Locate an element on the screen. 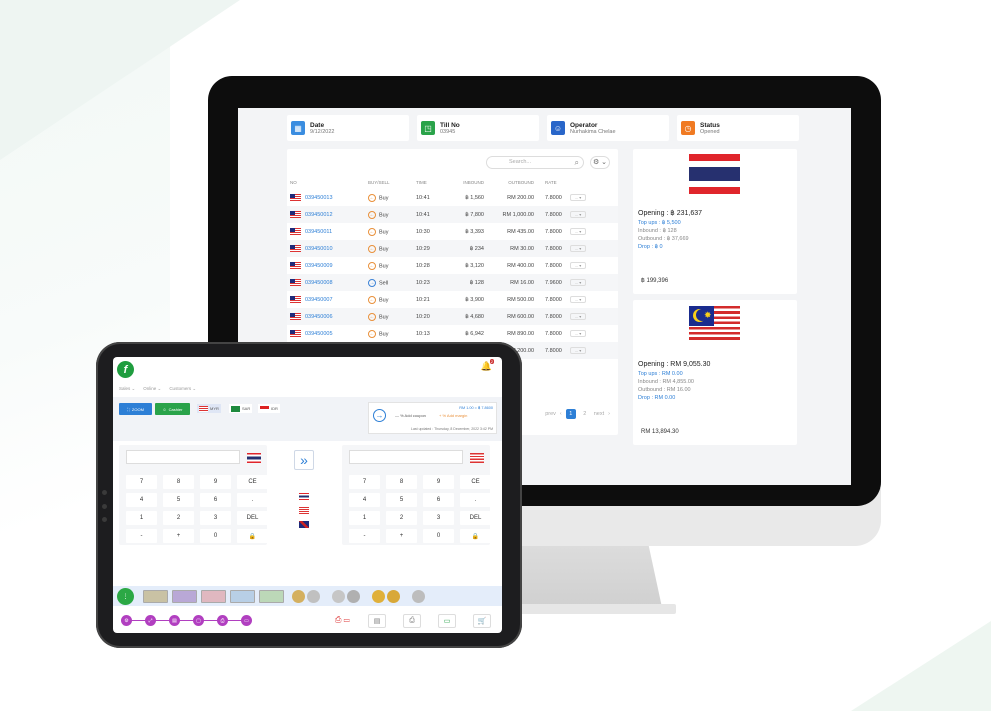  row-no: 039450008 is located at coordinates (326, 282).